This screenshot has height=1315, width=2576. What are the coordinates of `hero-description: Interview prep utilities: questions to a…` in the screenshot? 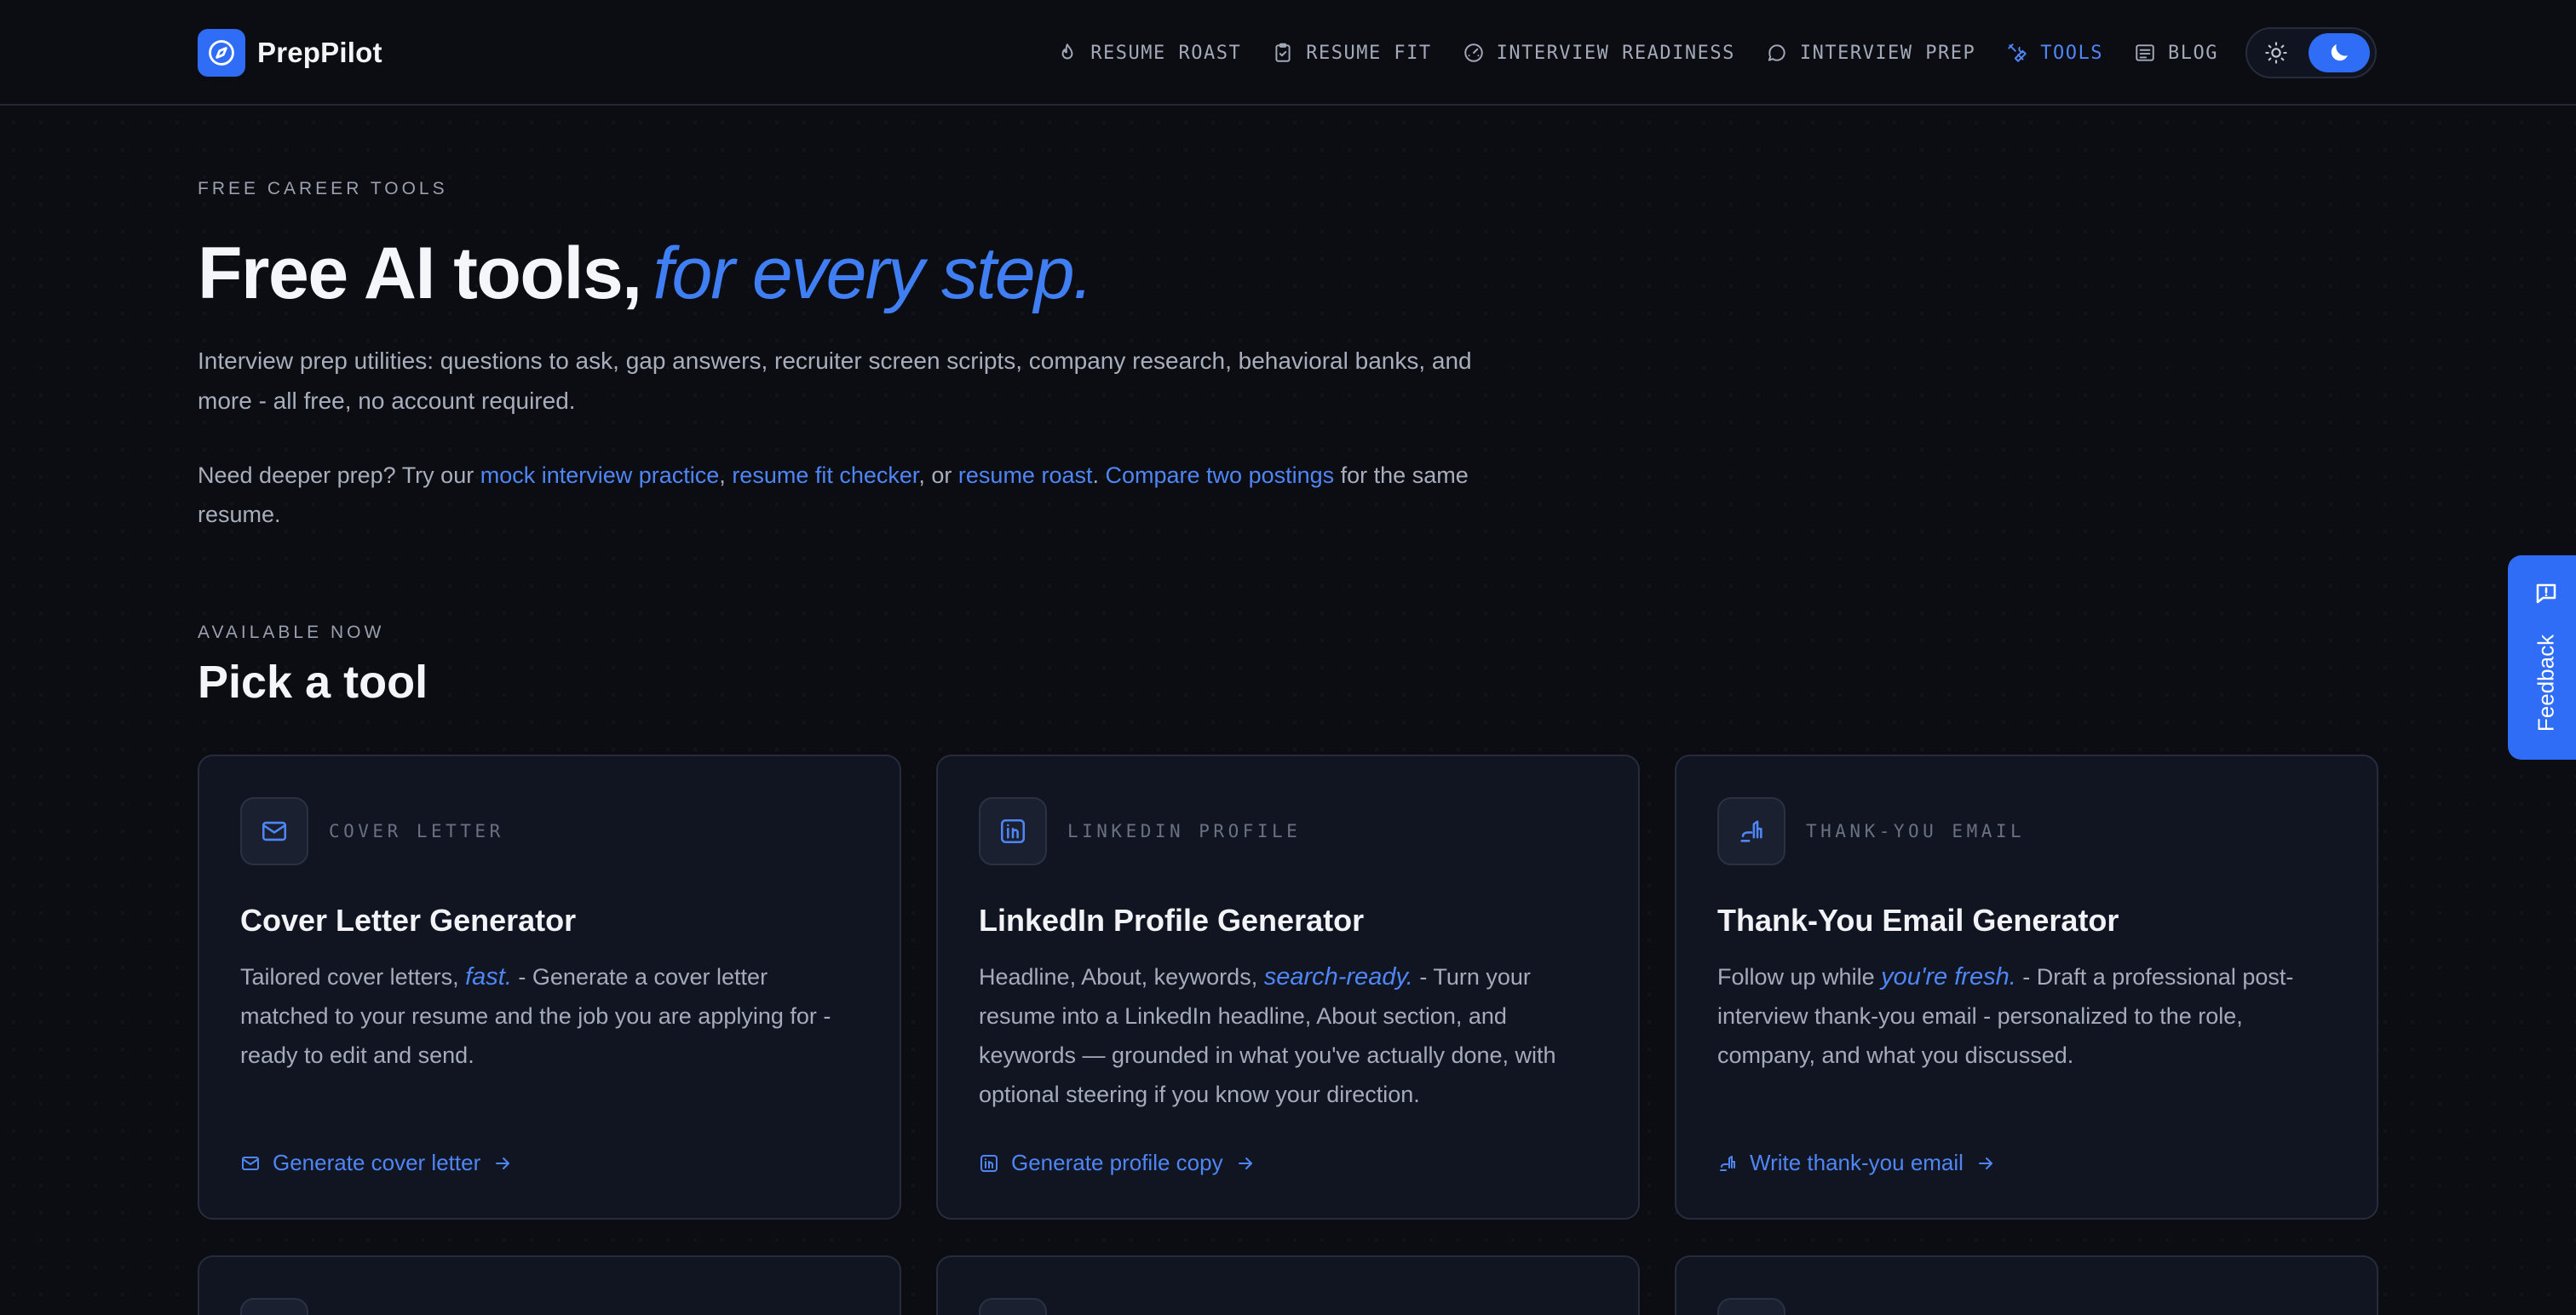 It's located at (835, 381).